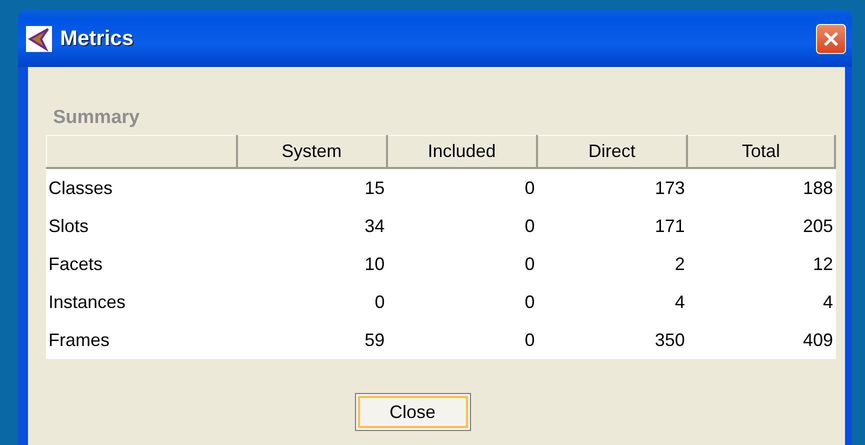 The width and height of the screenshot is (865, 445). Describe the element at coordinates (141, 187) in the screenshot. I see `row-label: Classes` at that location.